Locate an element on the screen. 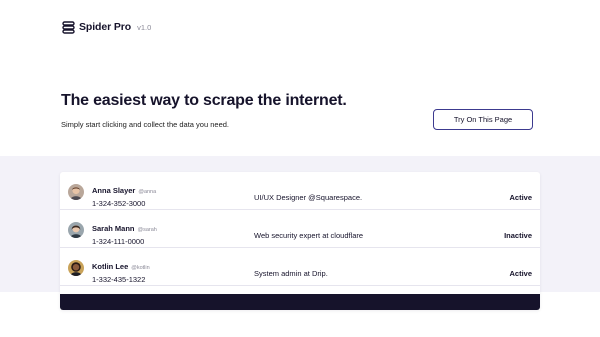 This screenshot has width=600, height=337. user-role: Web security expert at cloudflare is located at coordinates (309, 235).